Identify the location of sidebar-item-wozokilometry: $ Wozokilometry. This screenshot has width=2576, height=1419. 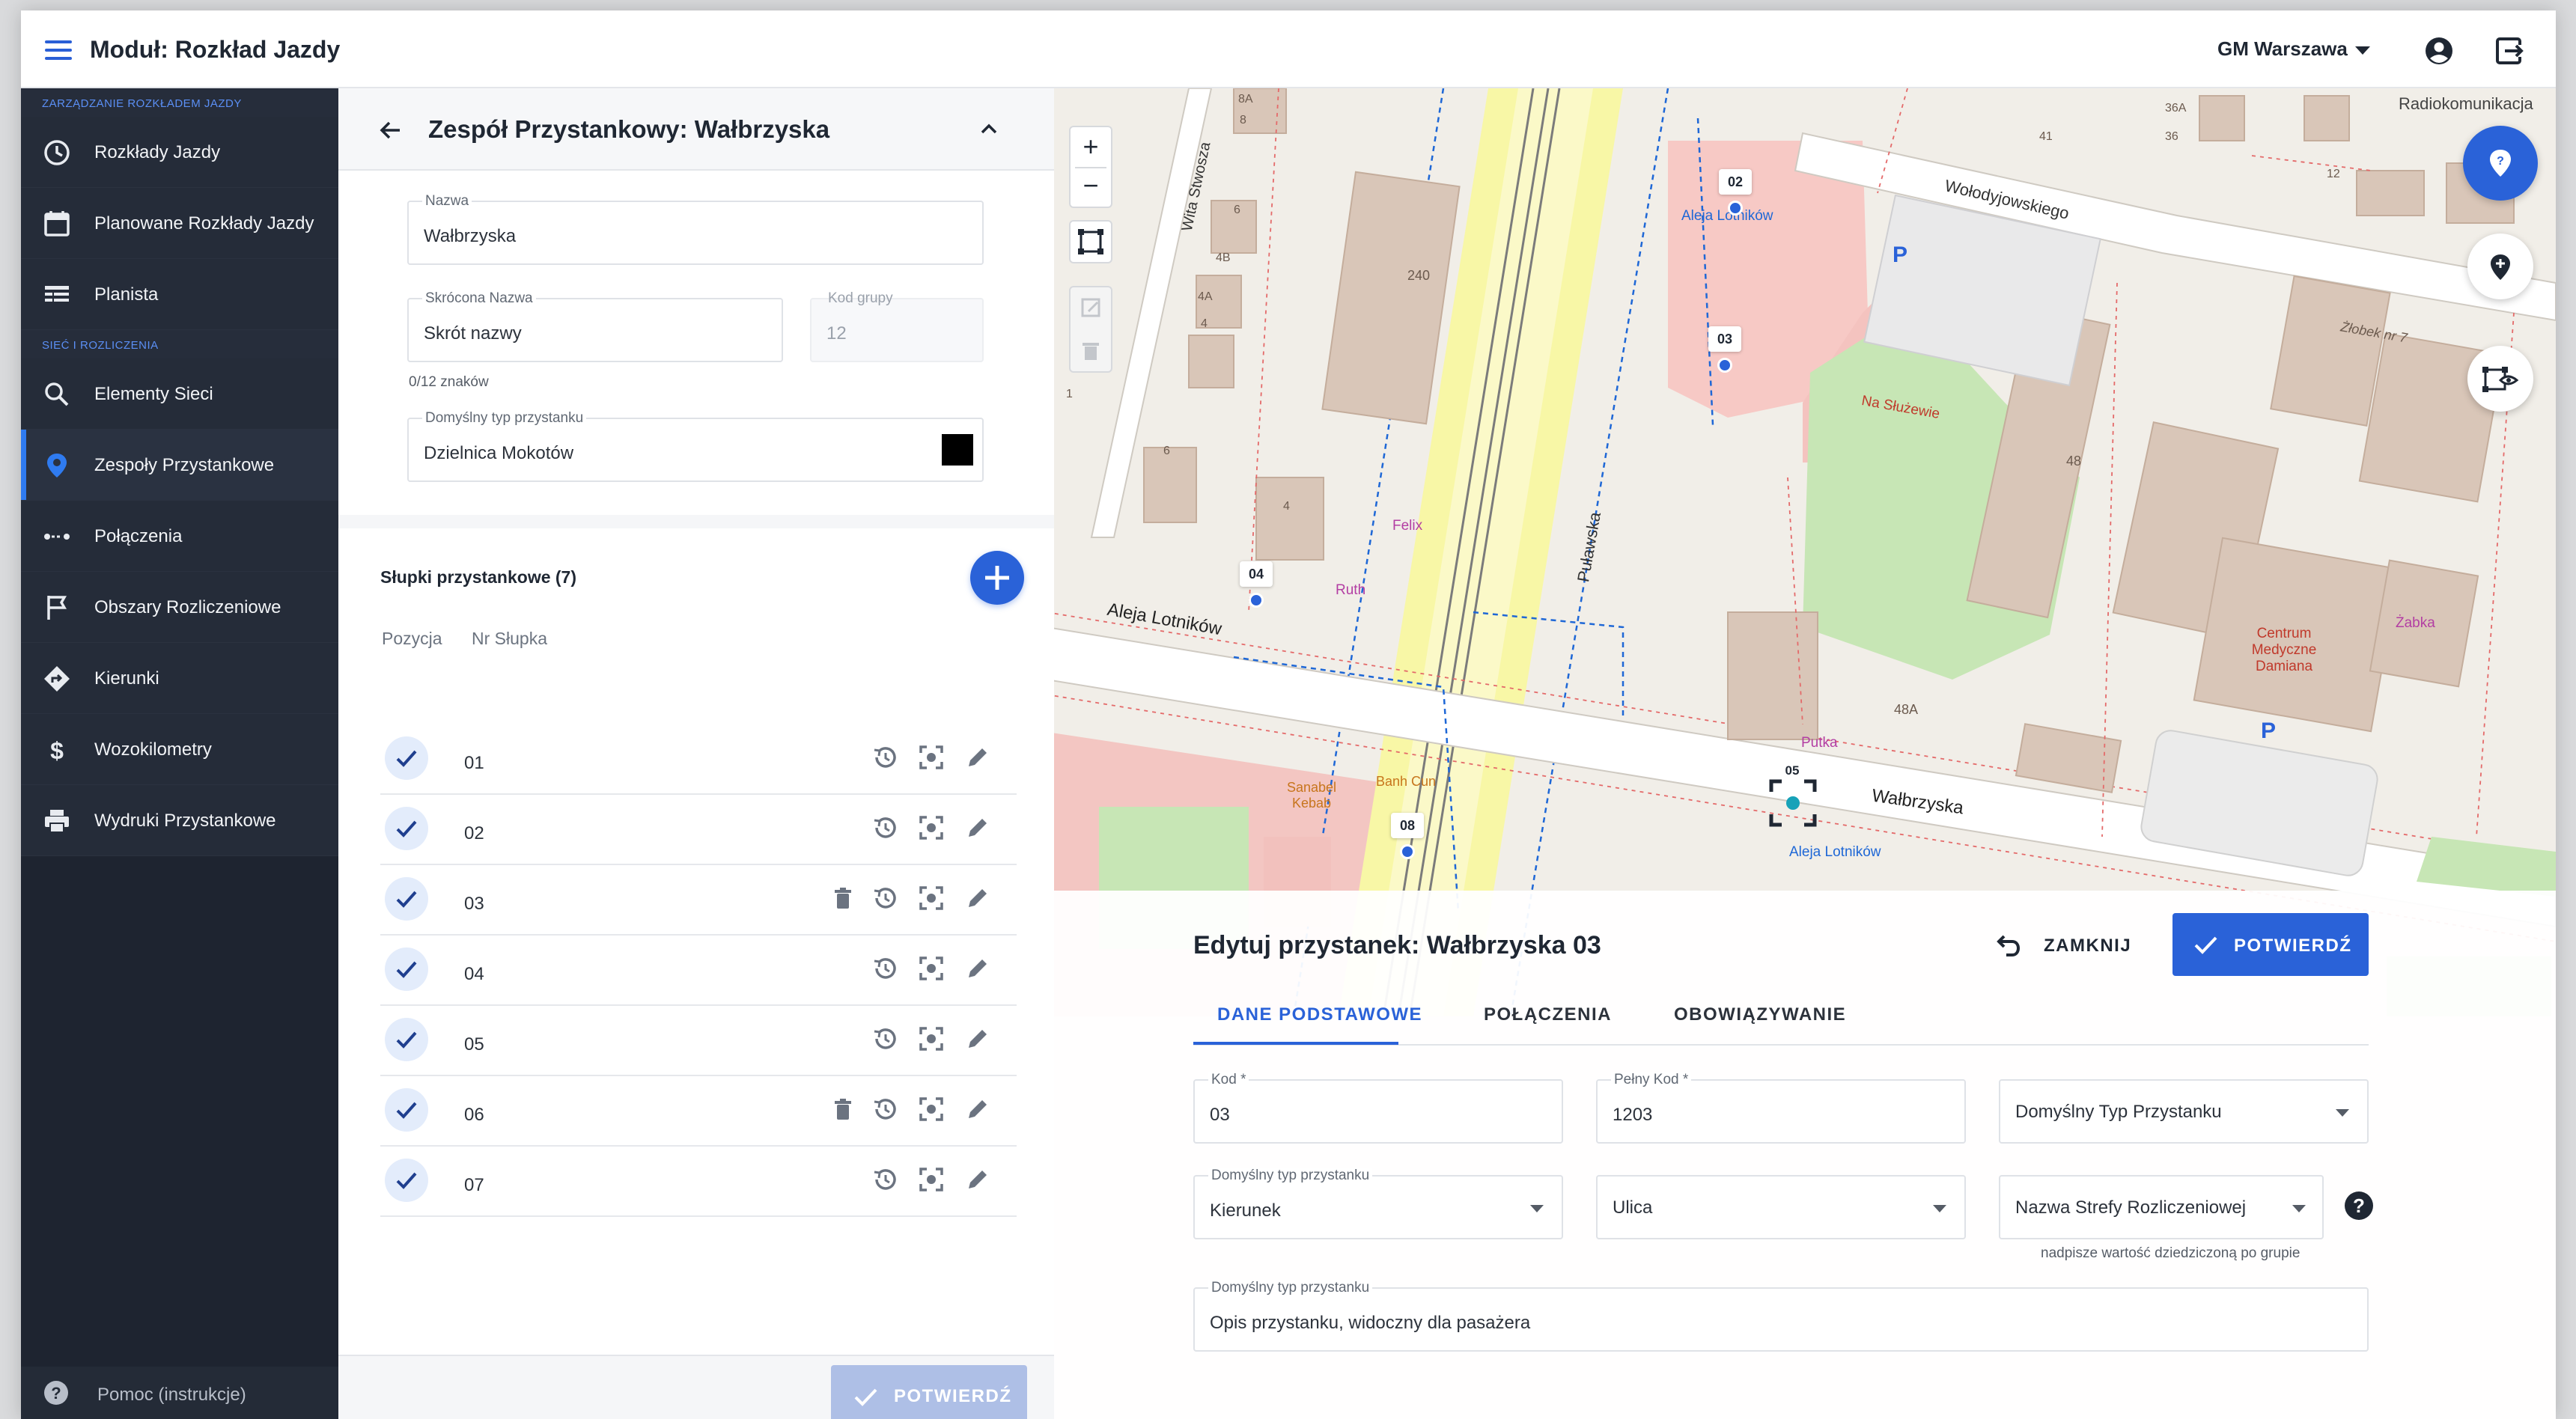
(179, 749).